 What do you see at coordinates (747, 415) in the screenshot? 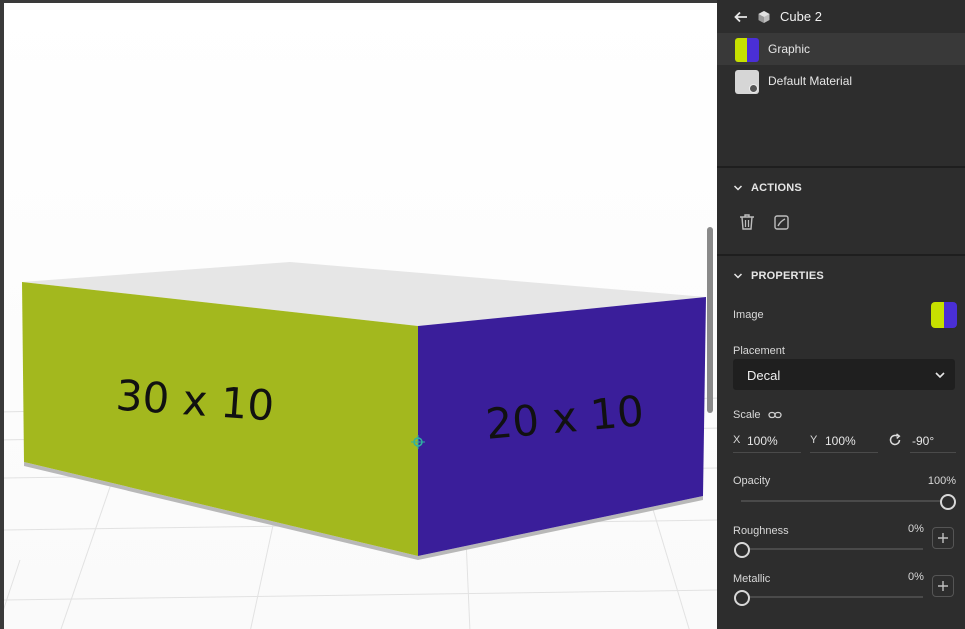
I see `scale-label: Scale` at bounding box center [747, 415].